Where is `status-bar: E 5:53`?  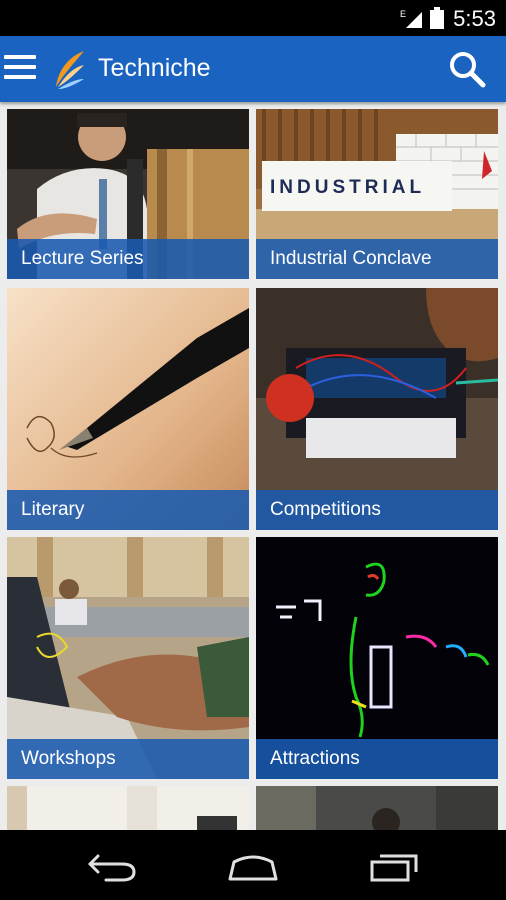 status-bar: E 5:53 is located at coordinates (253, 18).